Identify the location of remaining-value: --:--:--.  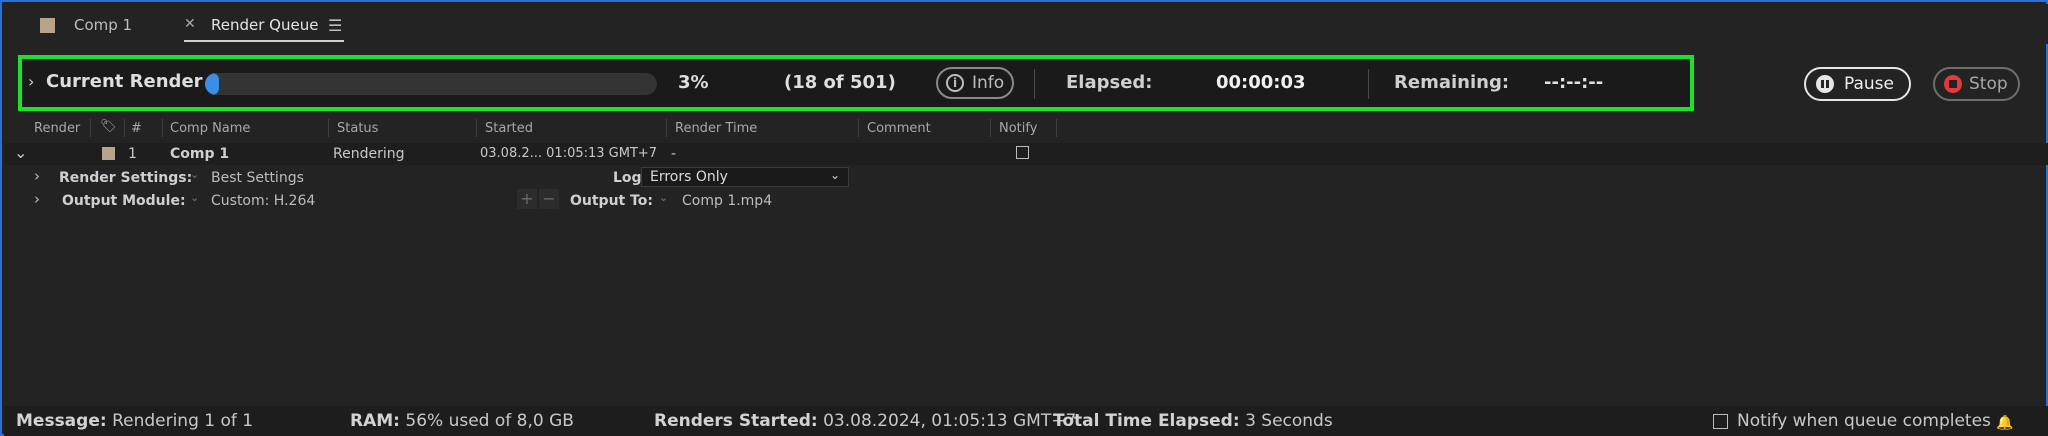
(1574, 82).